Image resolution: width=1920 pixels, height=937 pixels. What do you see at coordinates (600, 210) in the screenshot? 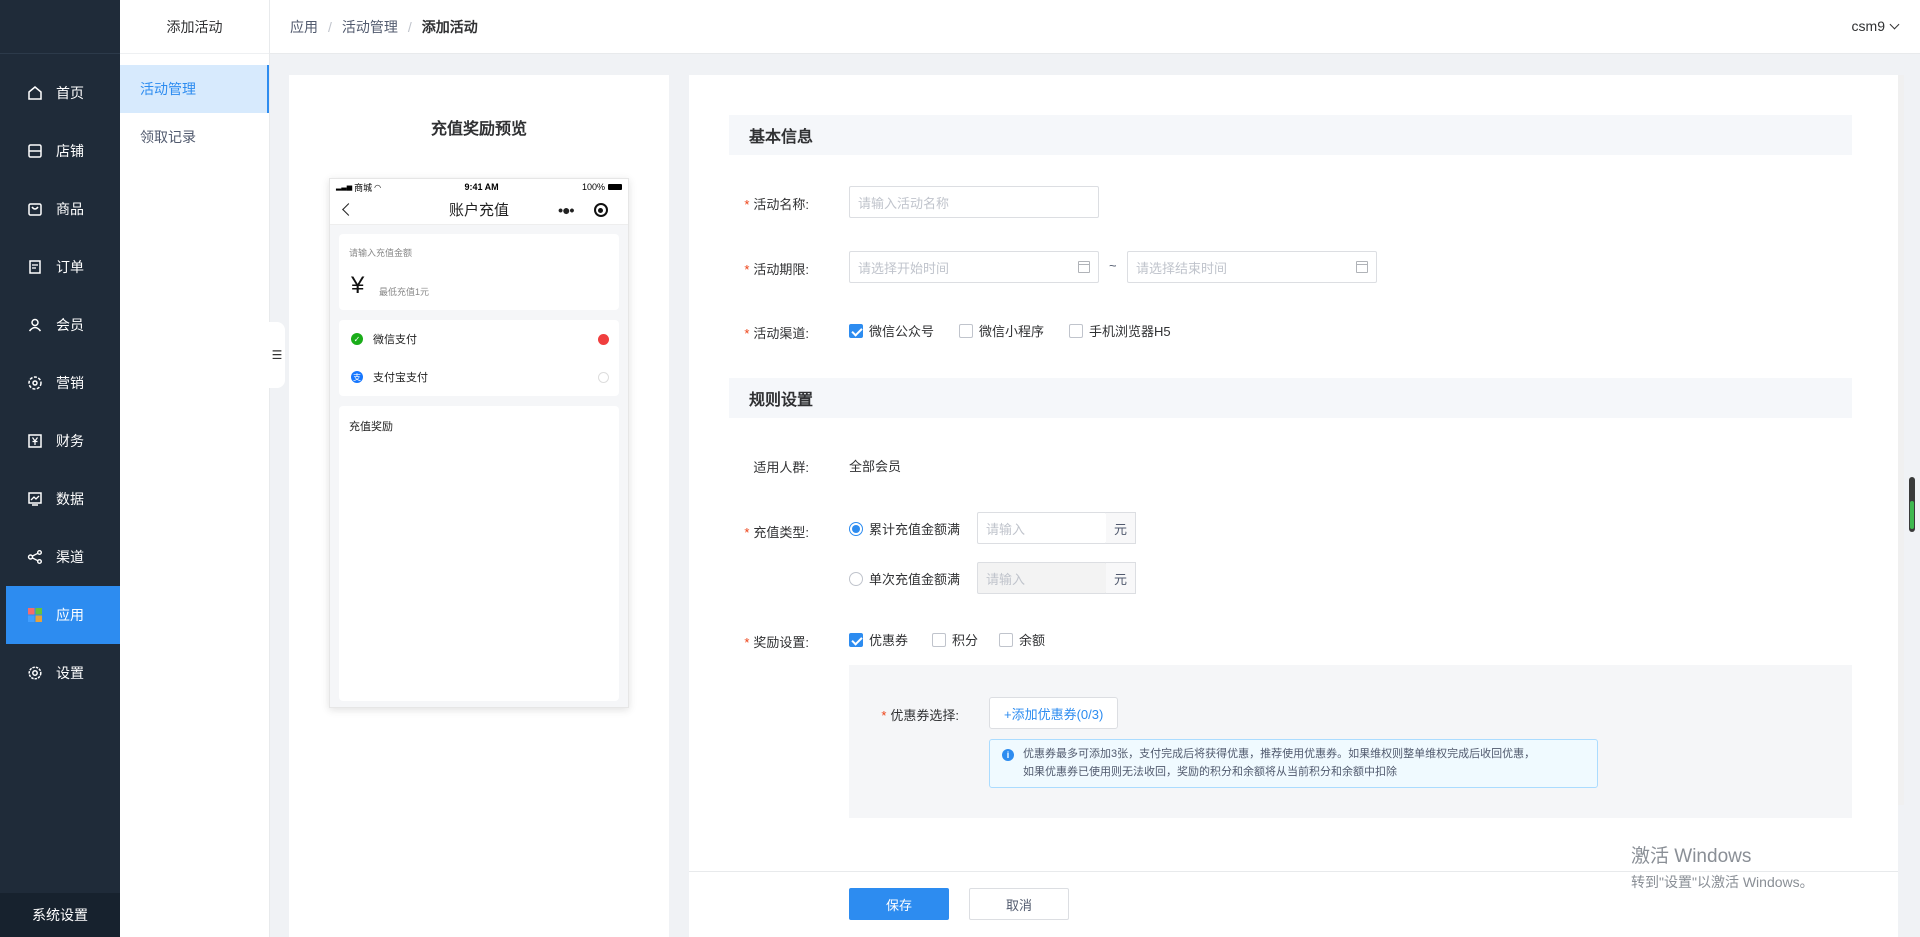
I see `close-capsule-icon` at bounding box center [600, 210].